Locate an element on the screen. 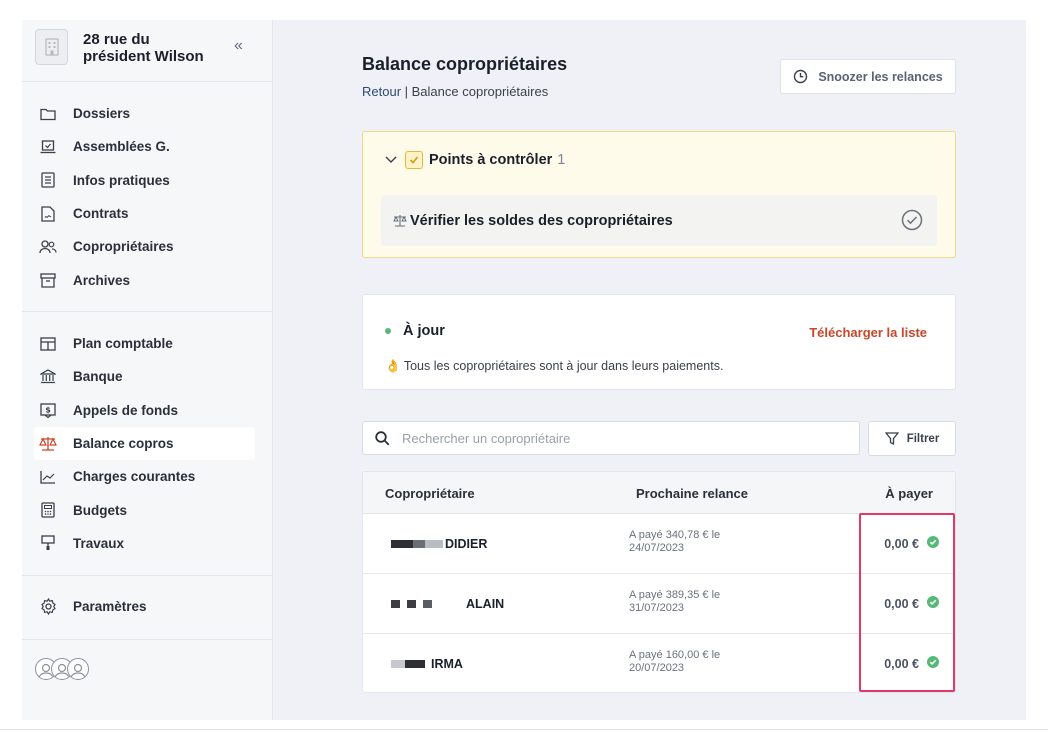 The width and height of the screenshot is (1048, 732). filter-button: Filtrer is located at coordinates (912, 438).